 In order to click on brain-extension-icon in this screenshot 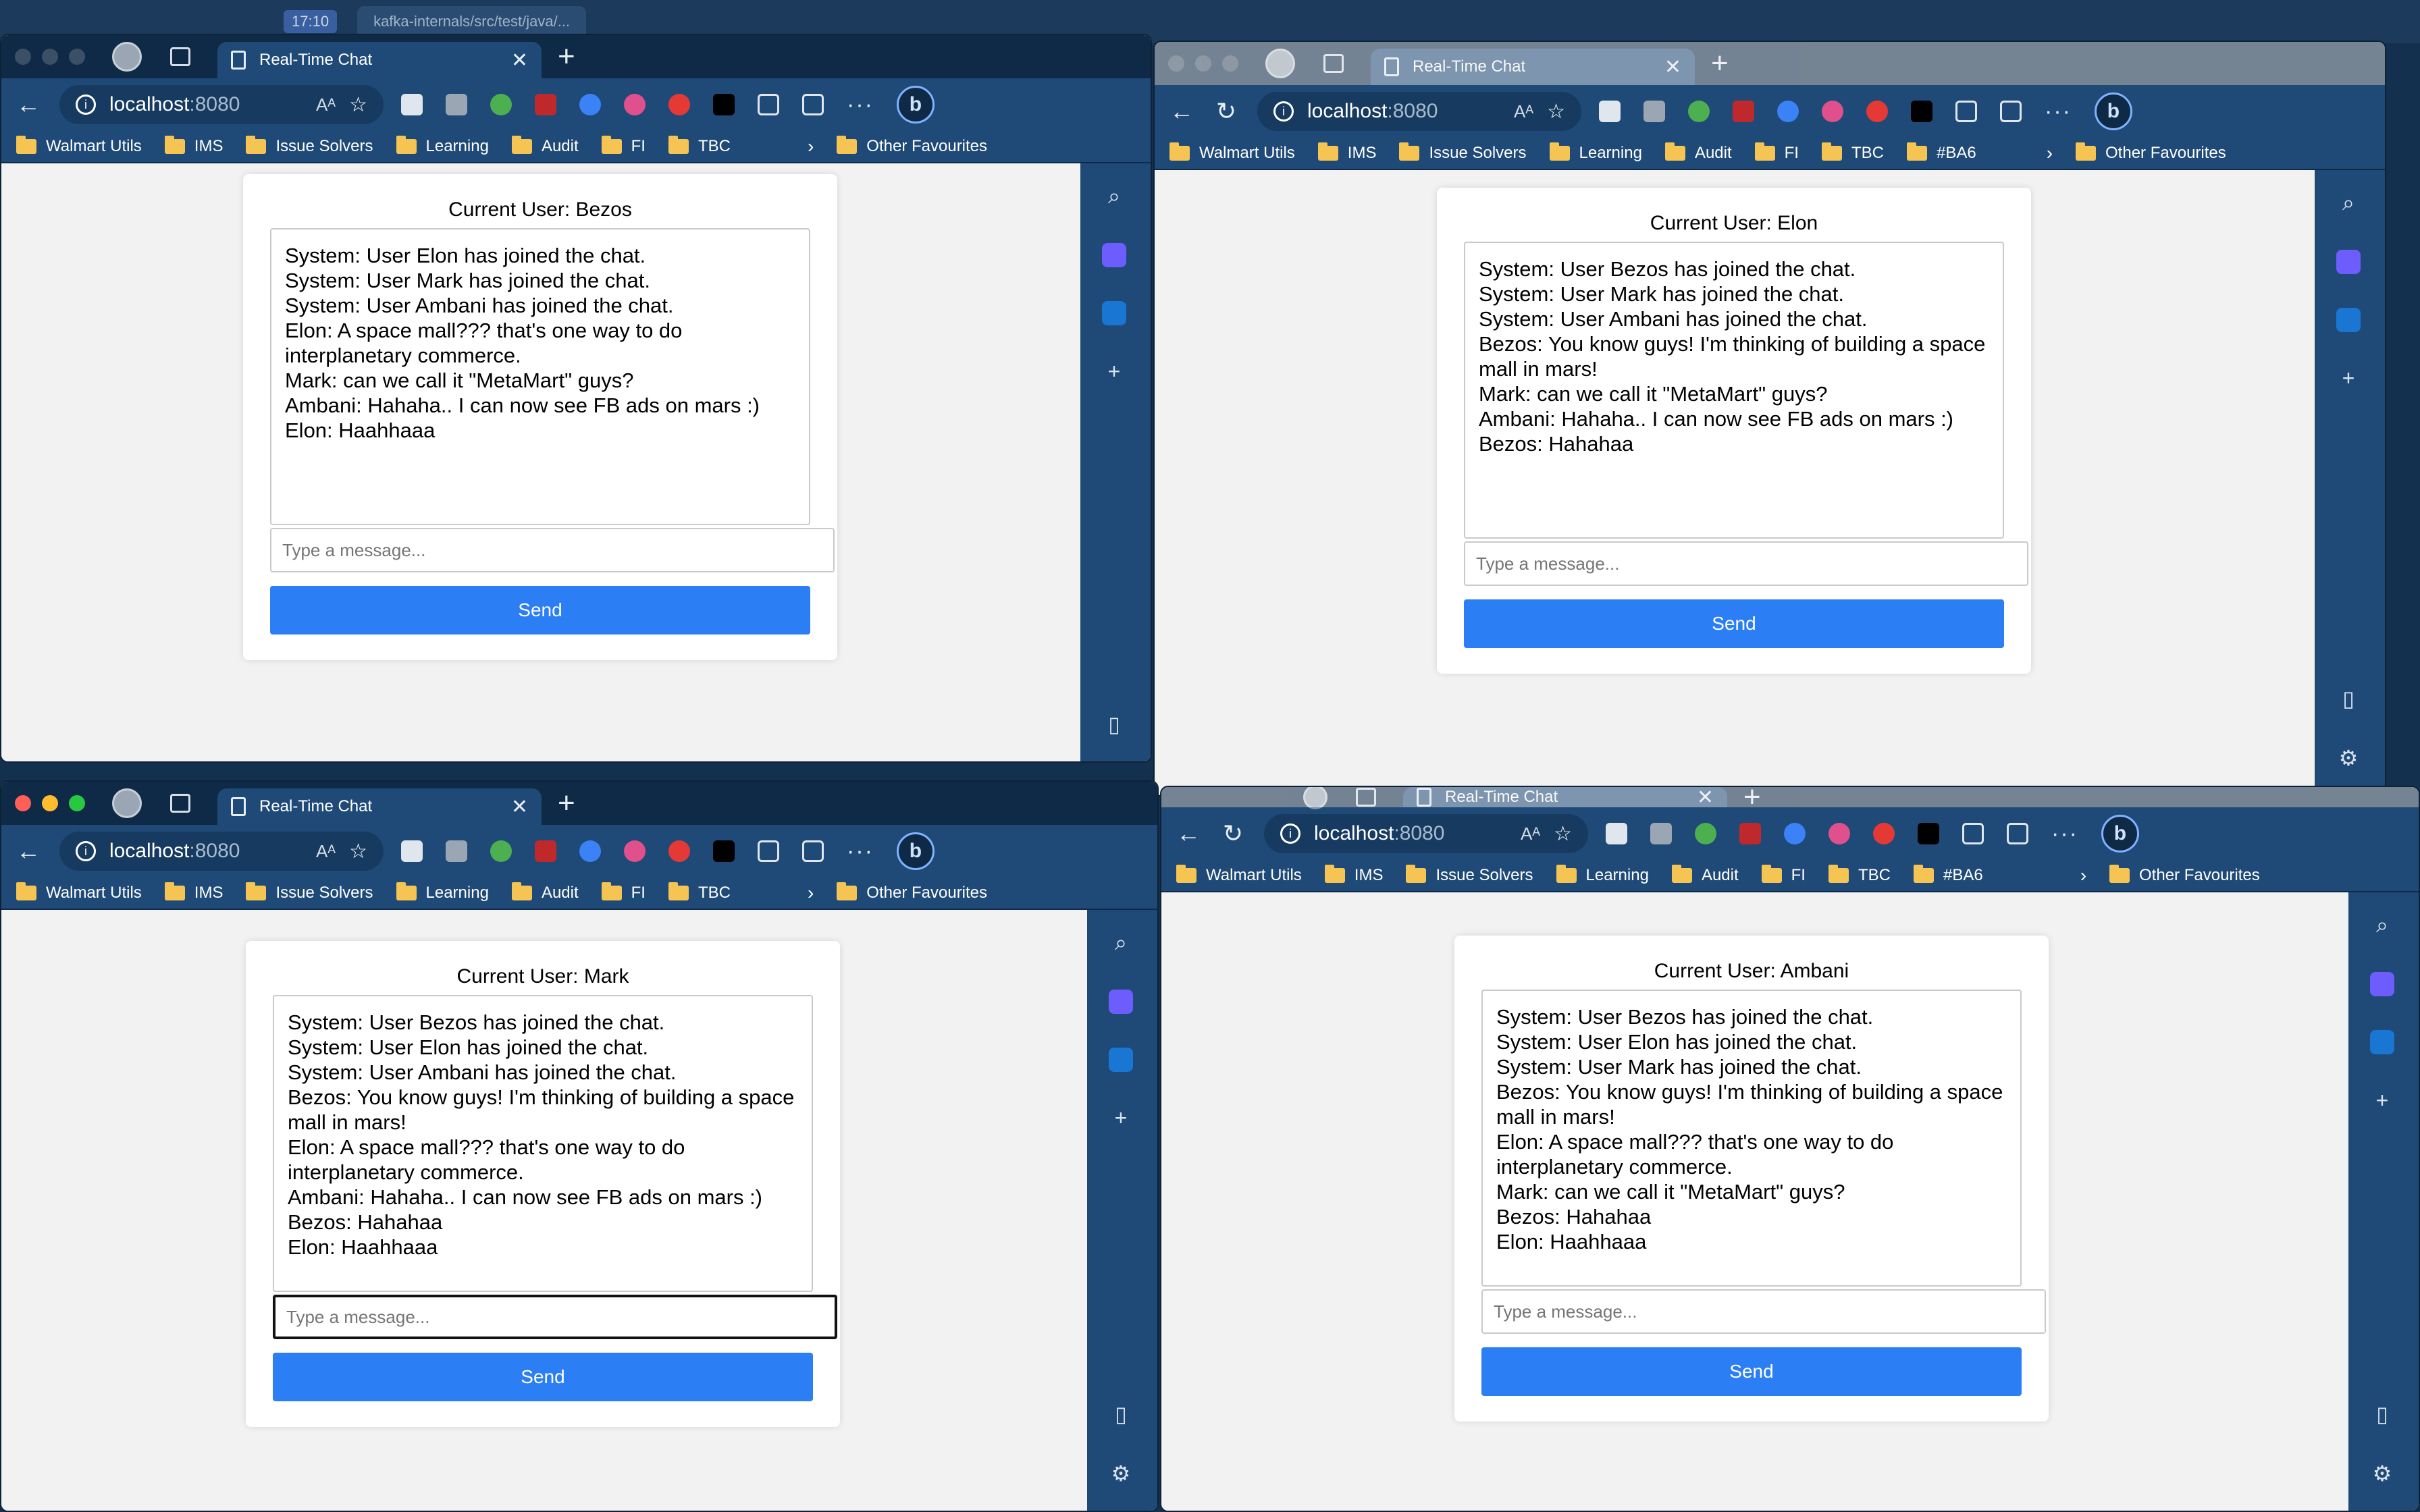, I will do `click(1832, 111)`.